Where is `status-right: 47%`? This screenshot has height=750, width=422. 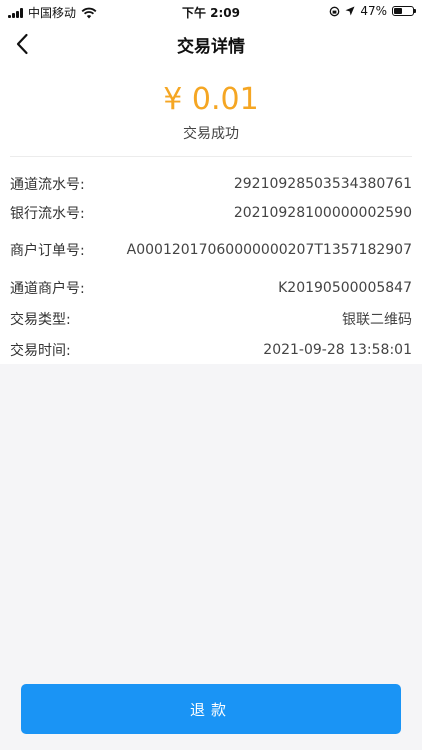 status-right: 47% is located at coordinates (372, 11).